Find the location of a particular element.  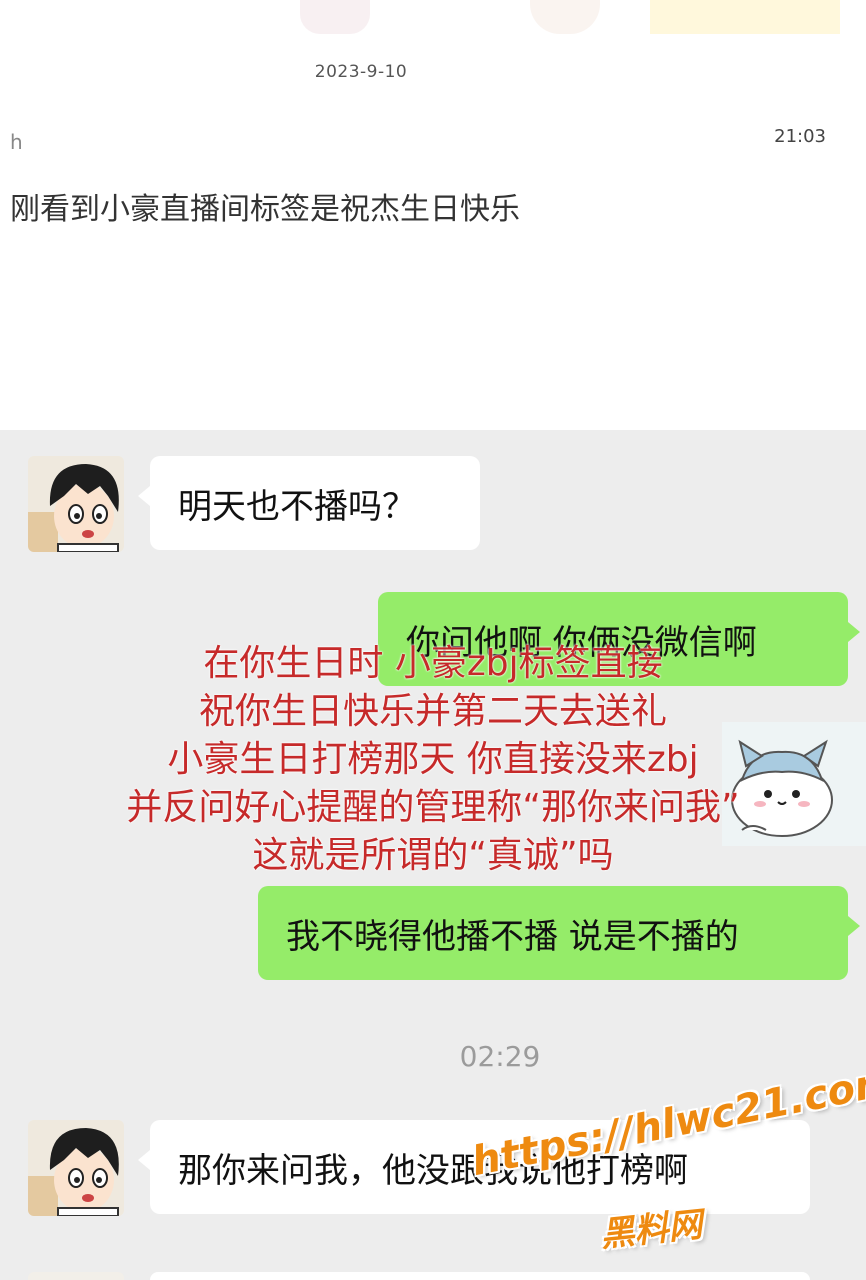

outgoing-message-bubble: 我不晓得他播不播 说是不播的 is located at coordinates (559, 933).